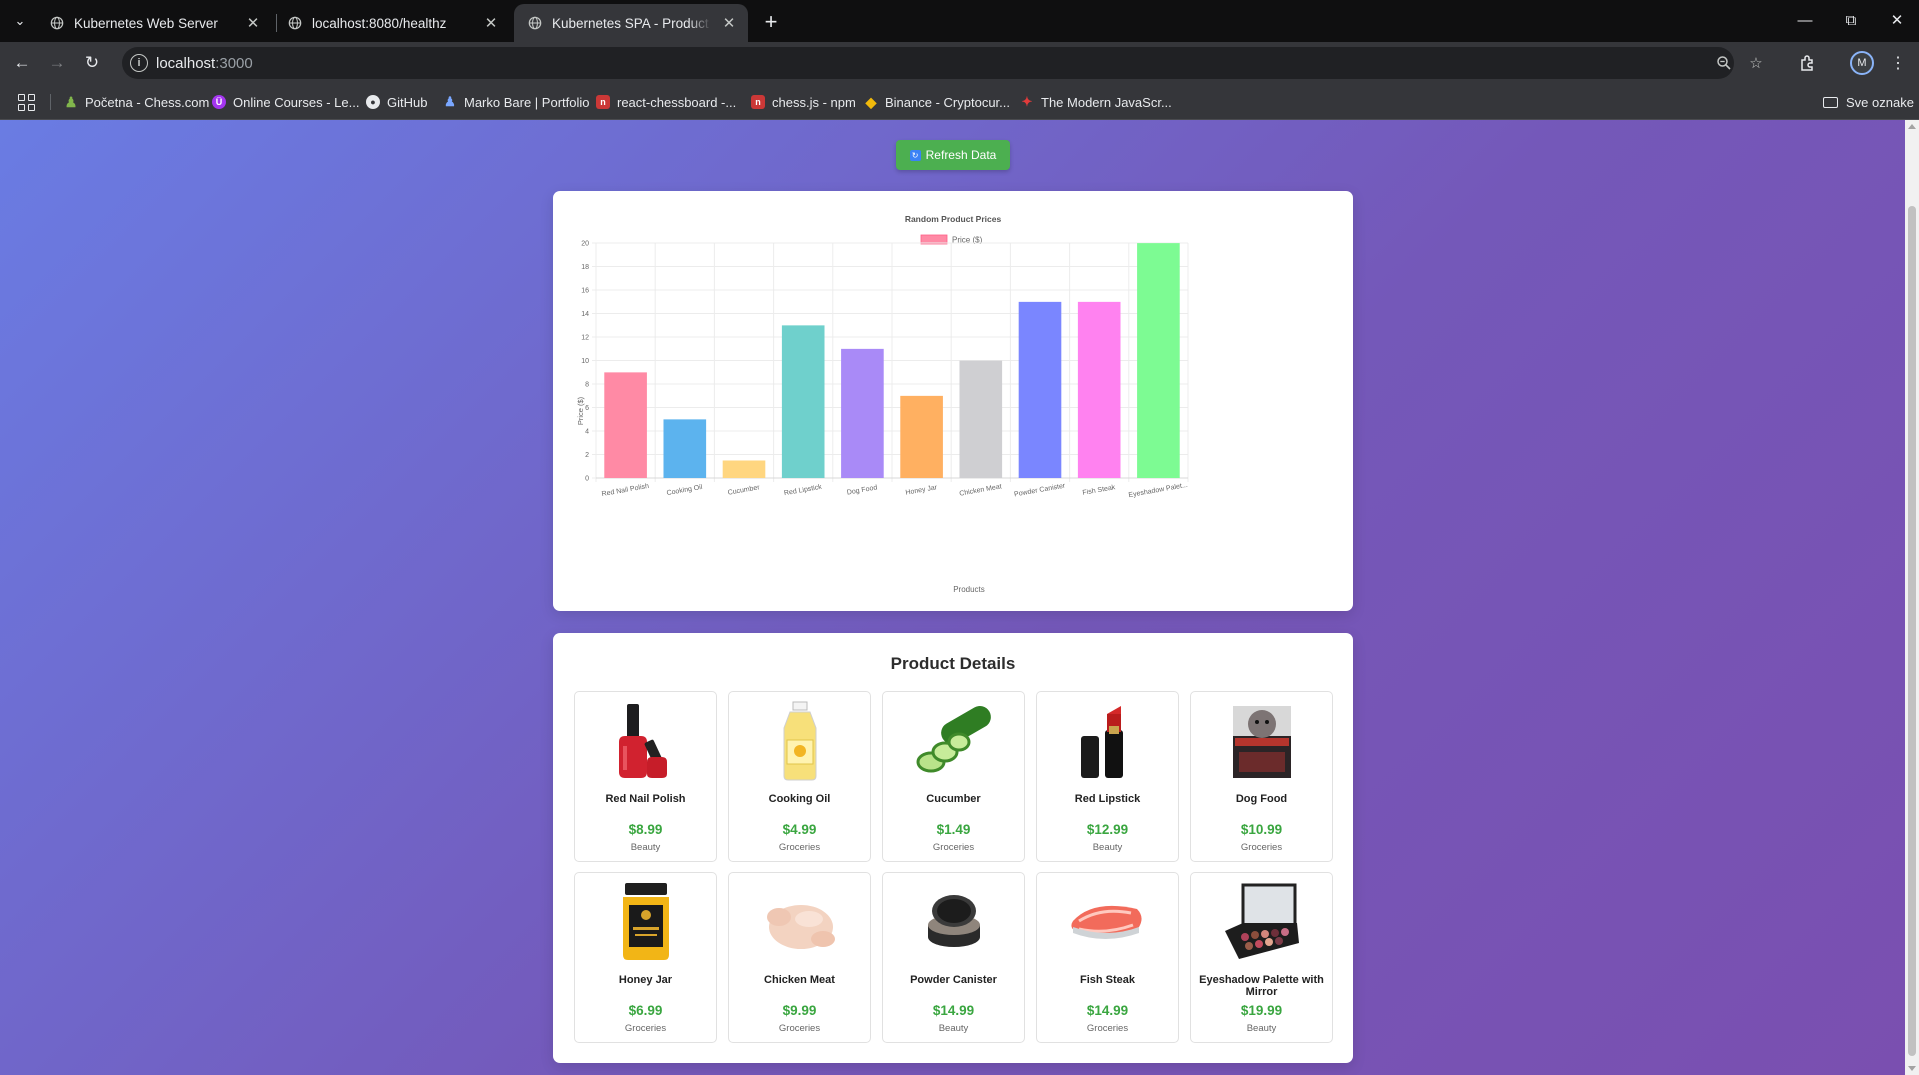  I want to click on y-tick-label: 18, so click(585, 267).